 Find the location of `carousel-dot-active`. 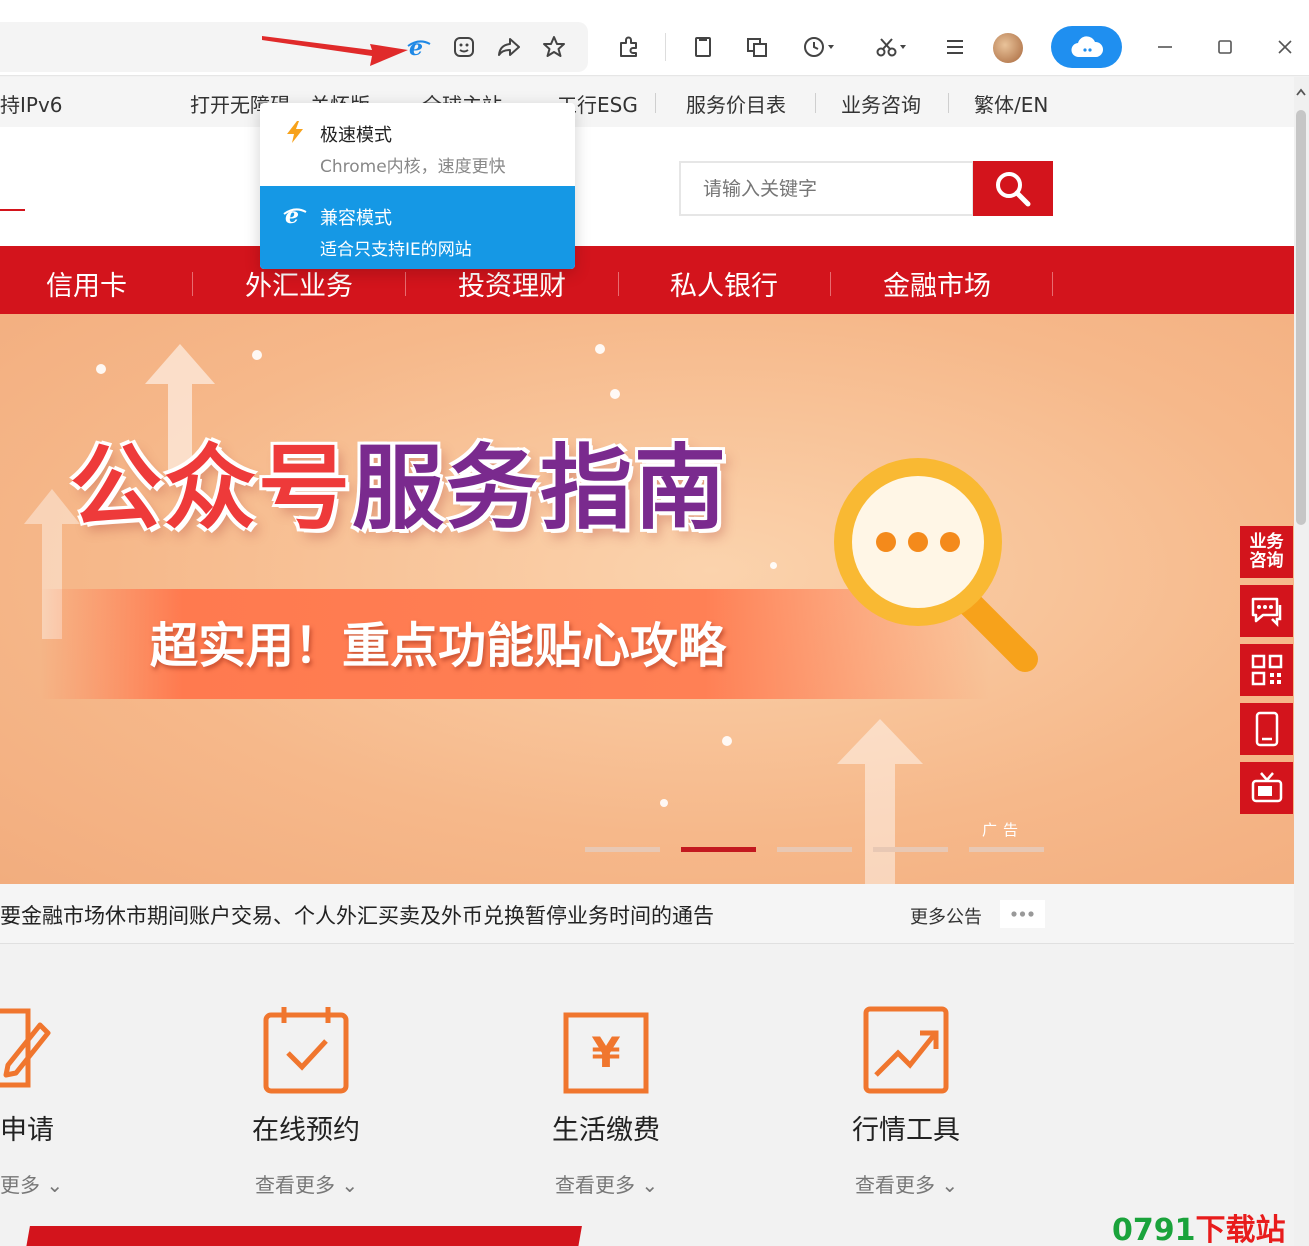

carousel-dot-active is located at coordinates (718, 849).